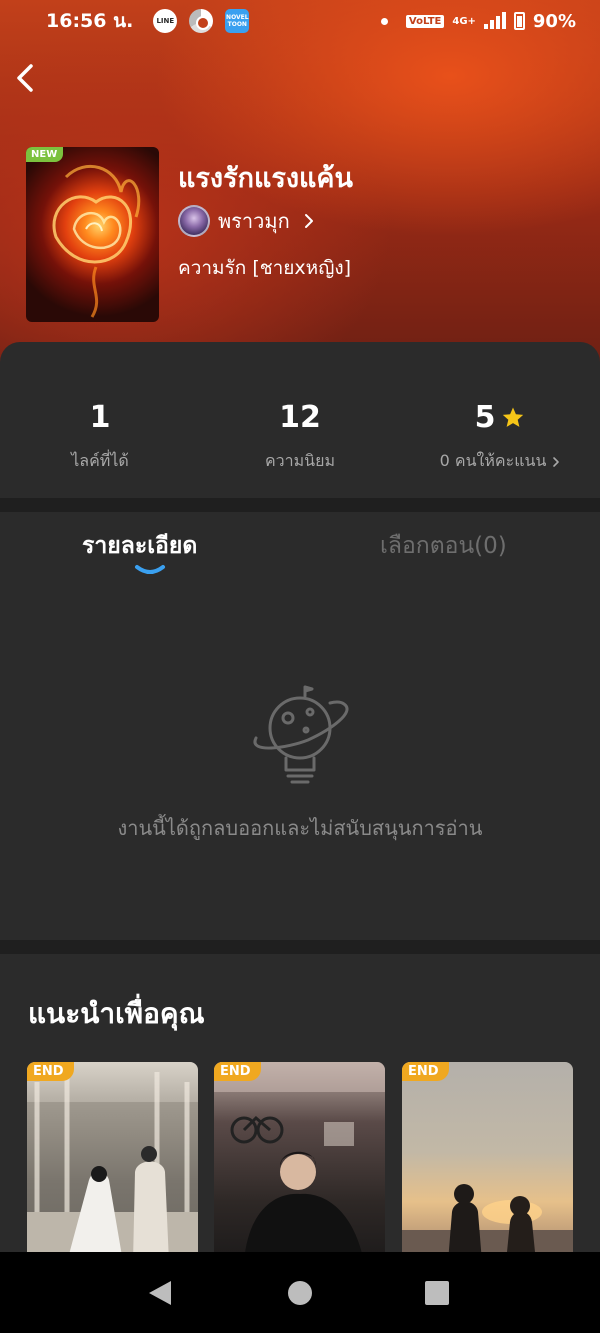  I want to click on tab-episodes: เลือกตอน(0), so click(443, 546).